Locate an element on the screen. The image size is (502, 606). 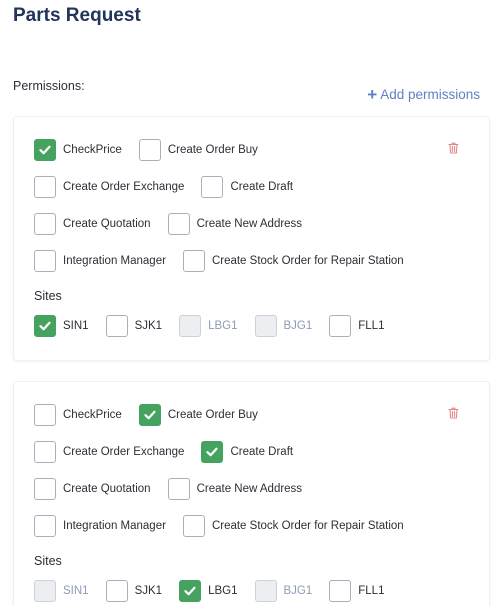
add-permissions-button: + Add permissions is located at coordinates (423, 94).